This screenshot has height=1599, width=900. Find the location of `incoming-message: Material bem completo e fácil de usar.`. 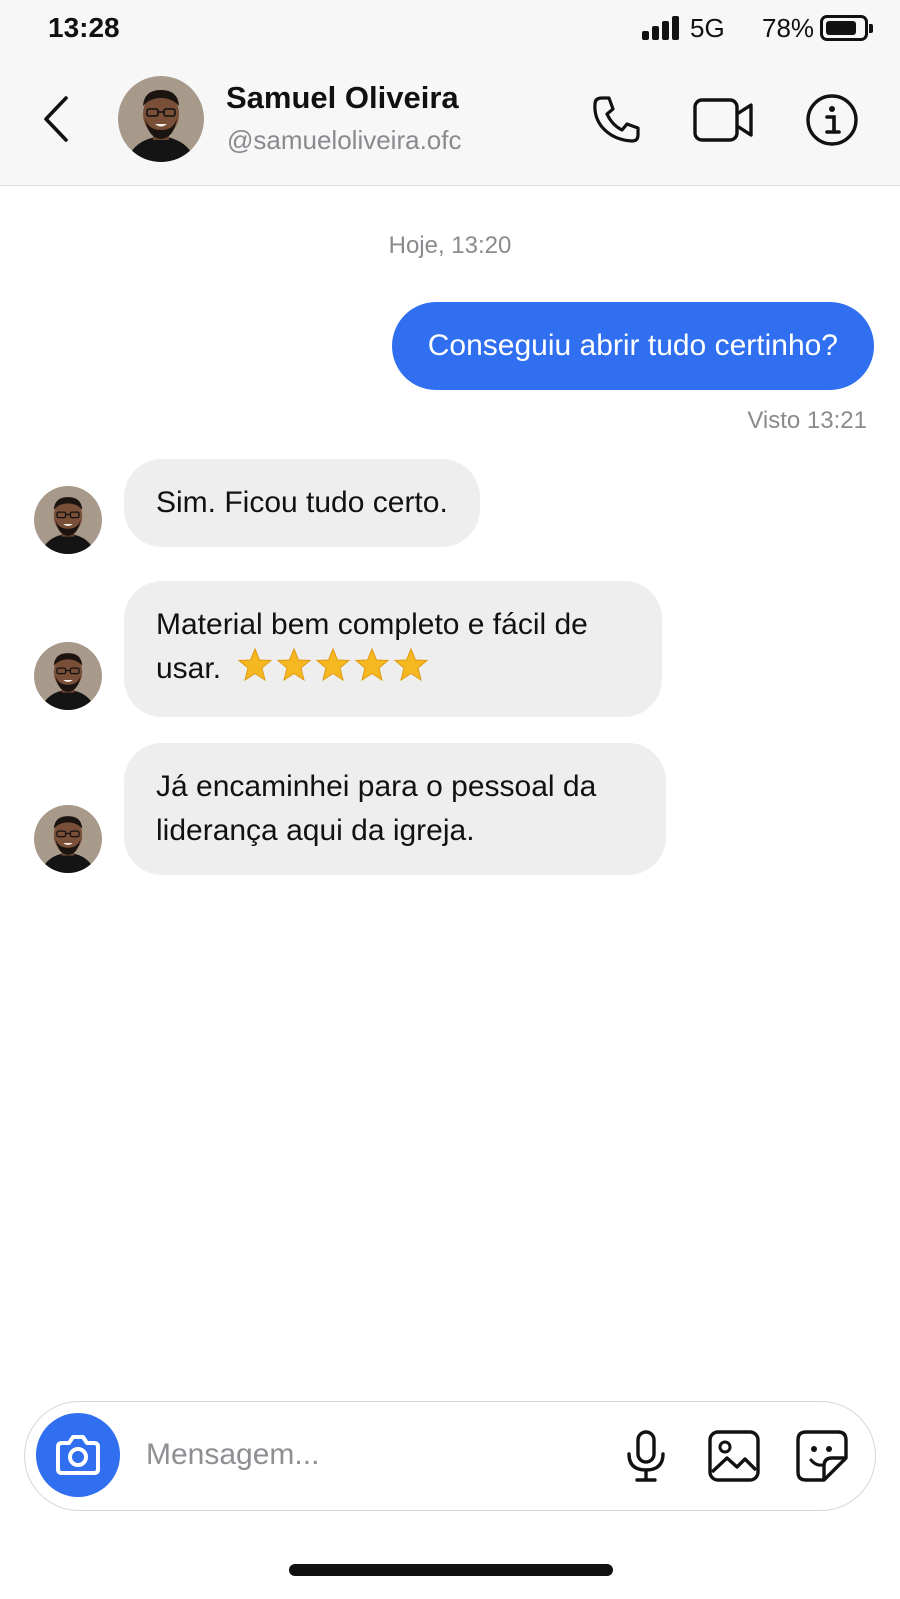

incoming-message: Material bem completo e fácil de usar. is located at coordinates (393, 649).